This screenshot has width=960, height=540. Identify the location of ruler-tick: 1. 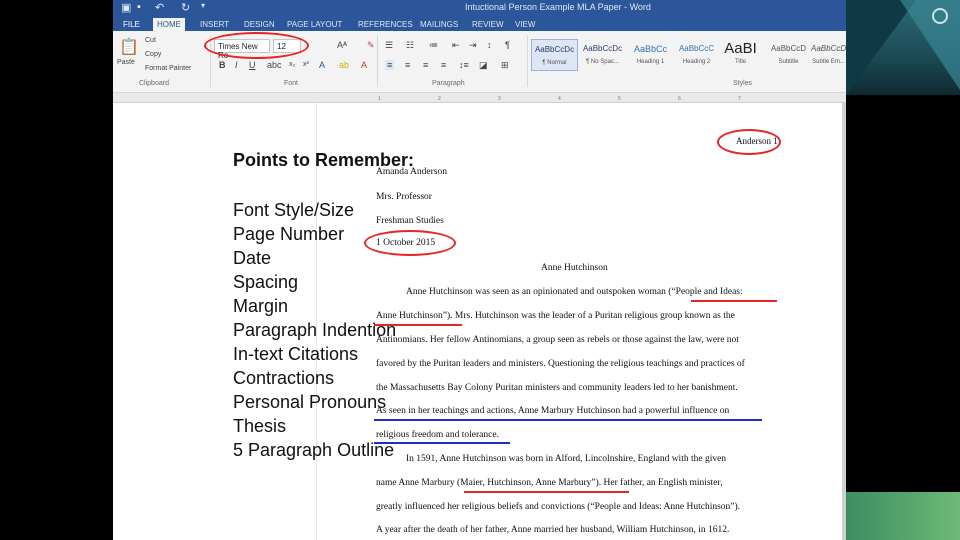
(379, 99).